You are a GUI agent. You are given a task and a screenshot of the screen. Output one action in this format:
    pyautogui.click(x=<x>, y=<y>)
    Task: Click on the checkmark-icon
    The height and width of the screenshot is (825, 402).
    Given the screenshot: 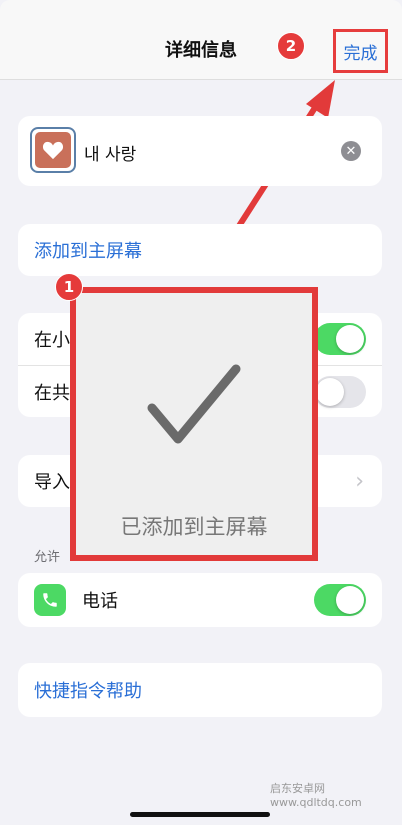 What is the action you would take?
    pyautogui.click(x=194, y=404)
    